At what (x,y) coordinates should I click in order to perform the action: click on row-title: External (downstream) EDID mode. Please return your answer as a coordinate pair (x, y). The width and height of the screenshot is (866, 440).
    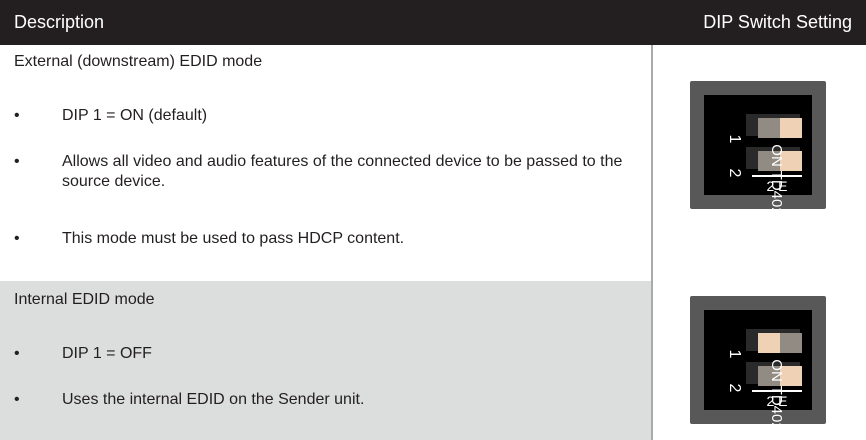
    Looking at the image, I should click on (138, 61).